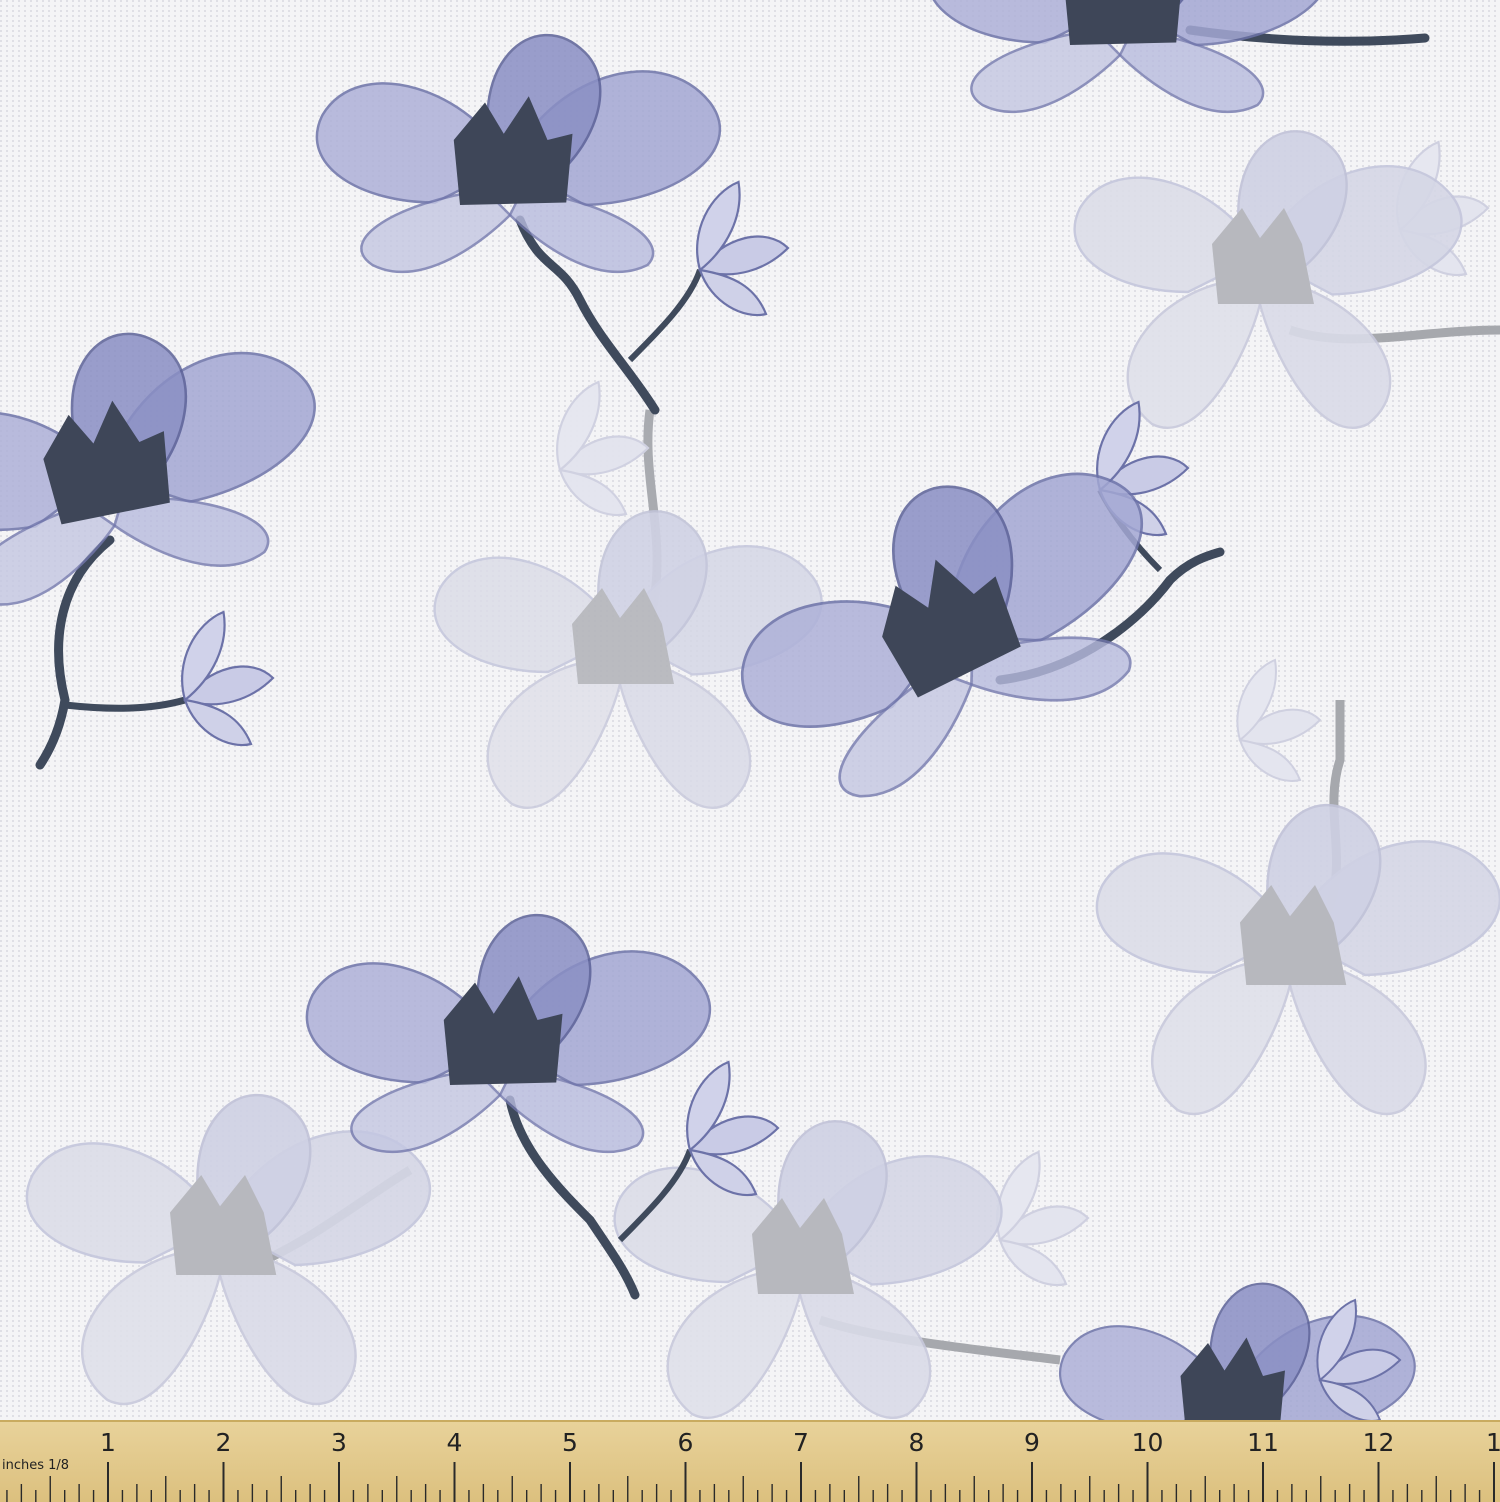 Image resolution: width=1500 pixels, height=1502 pixels. I want to click on ruler-number: 5, so click(570, 1442).